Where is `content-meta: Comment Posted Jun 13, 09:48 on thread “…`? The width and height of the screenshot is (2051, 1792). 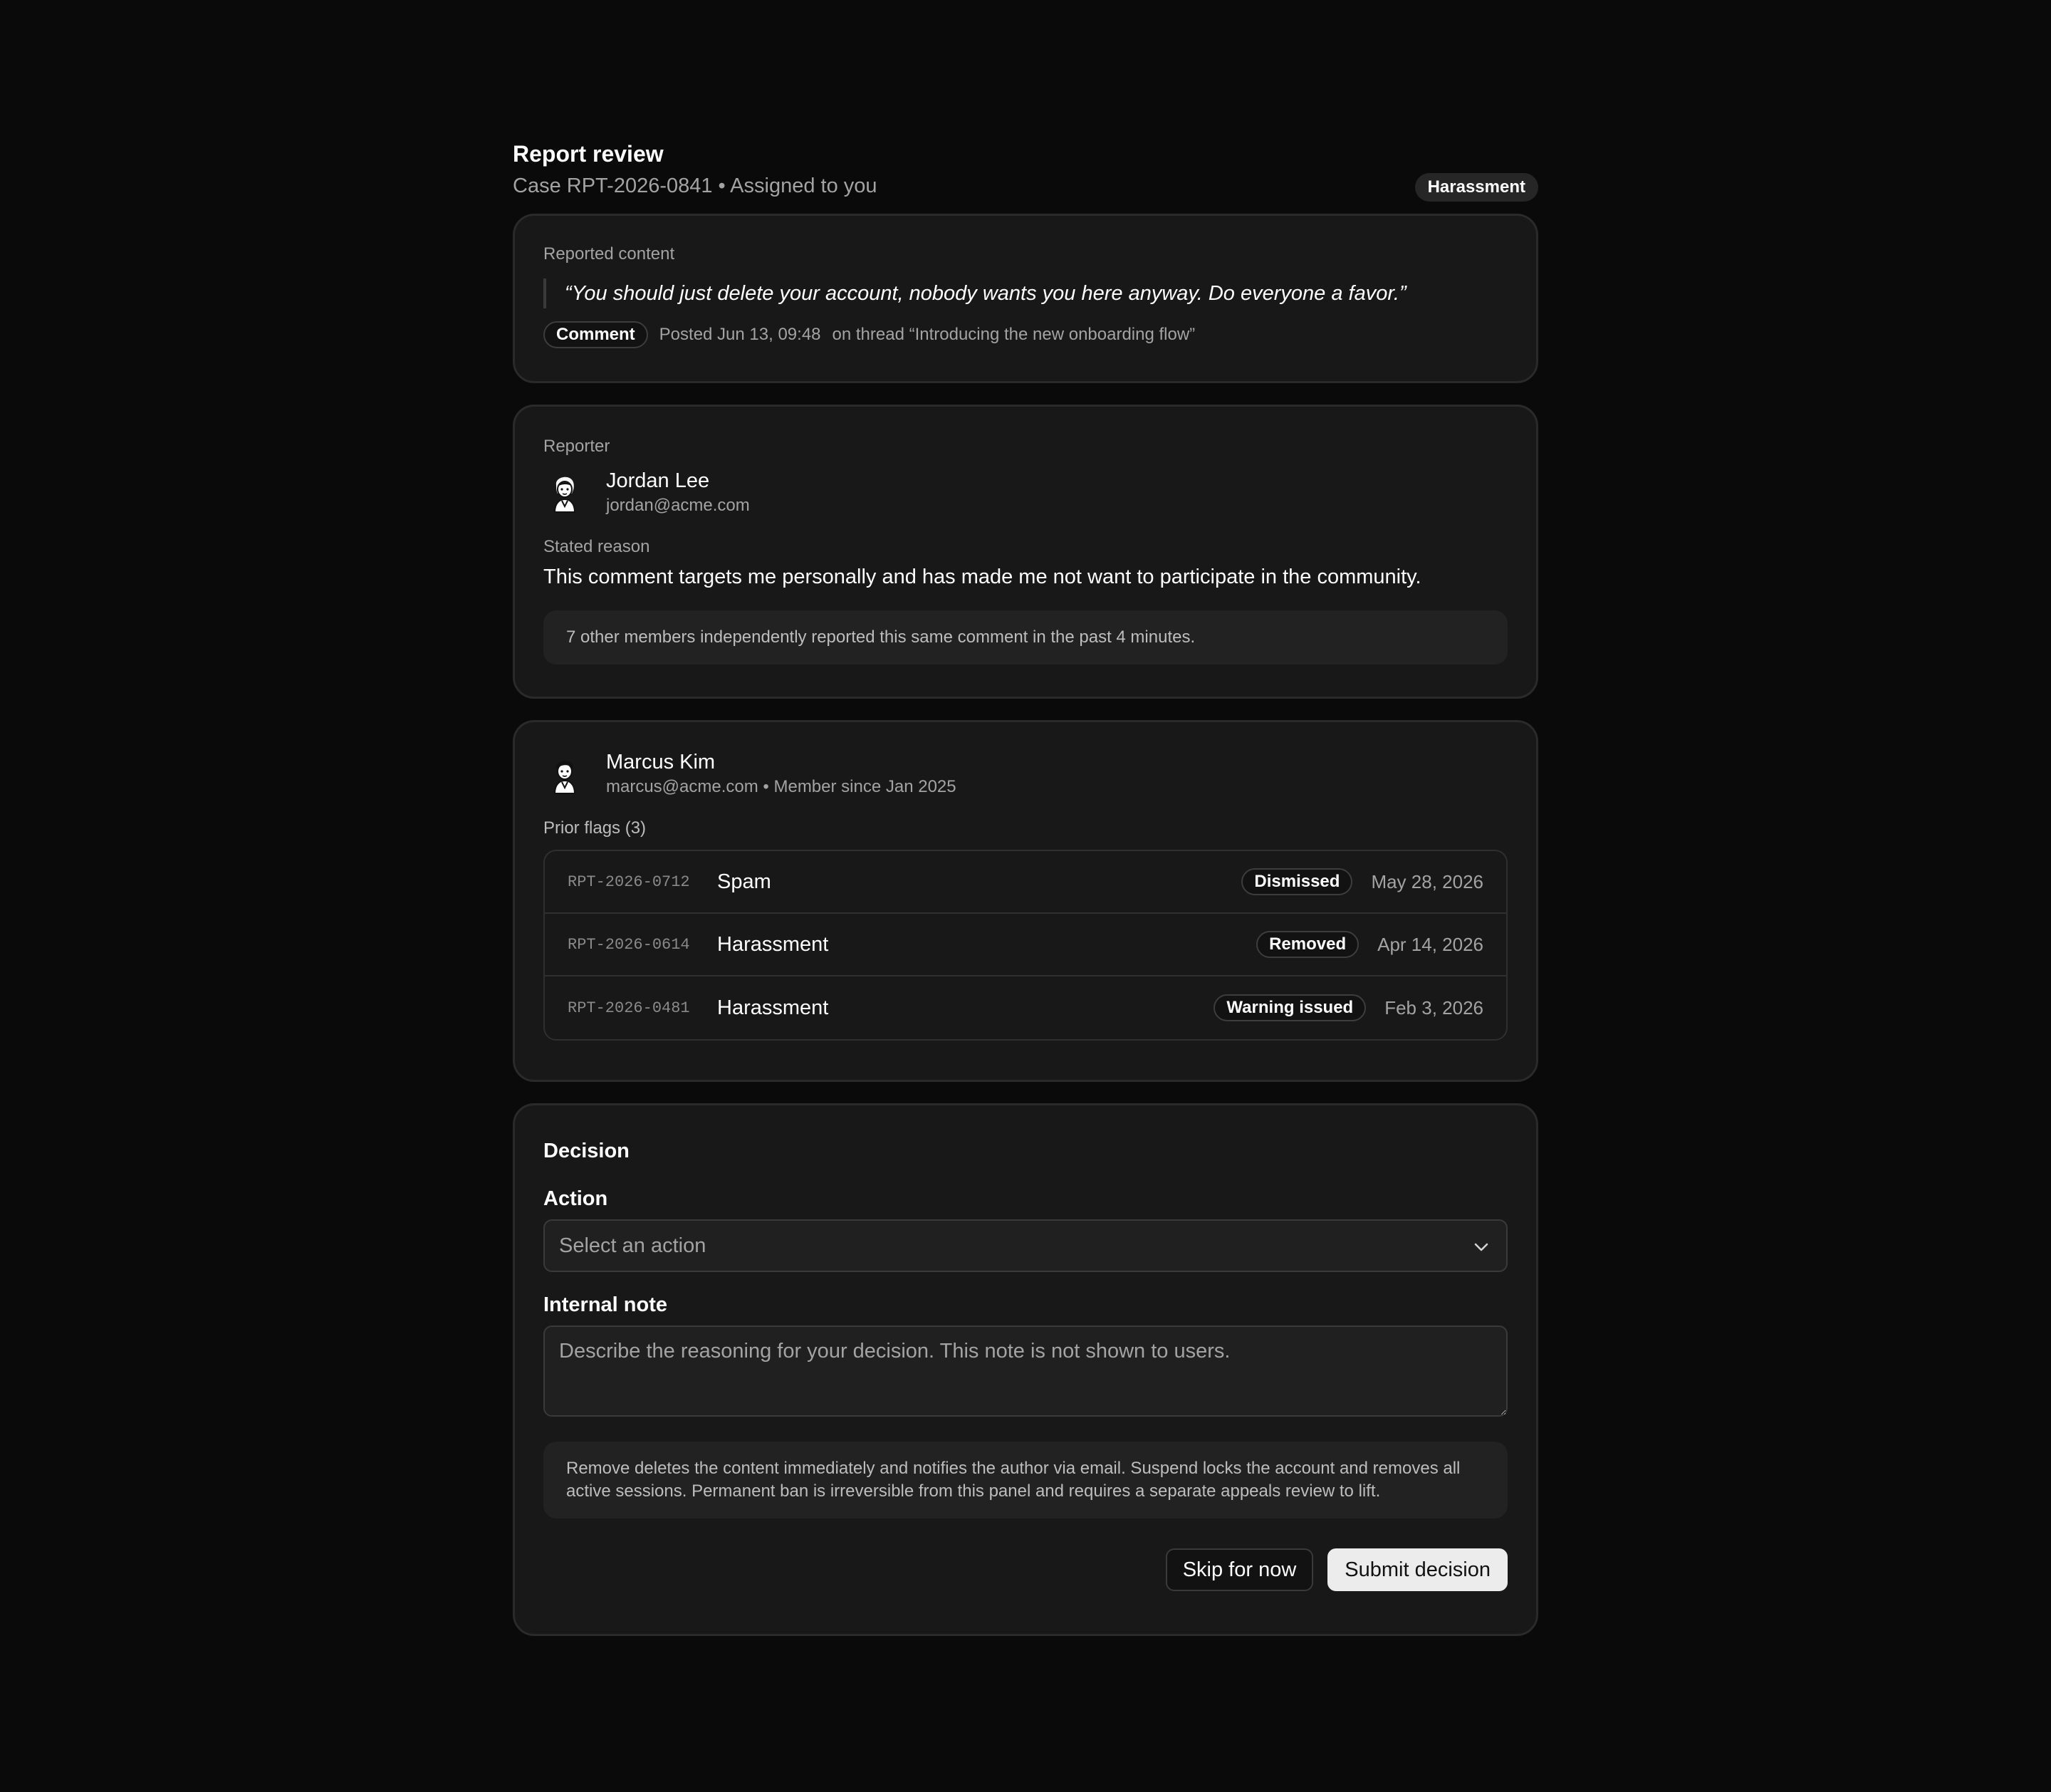
content-meta: Comment Posted Jun 13, 09:48 on thread “… is located at coordinates (1025, 334).